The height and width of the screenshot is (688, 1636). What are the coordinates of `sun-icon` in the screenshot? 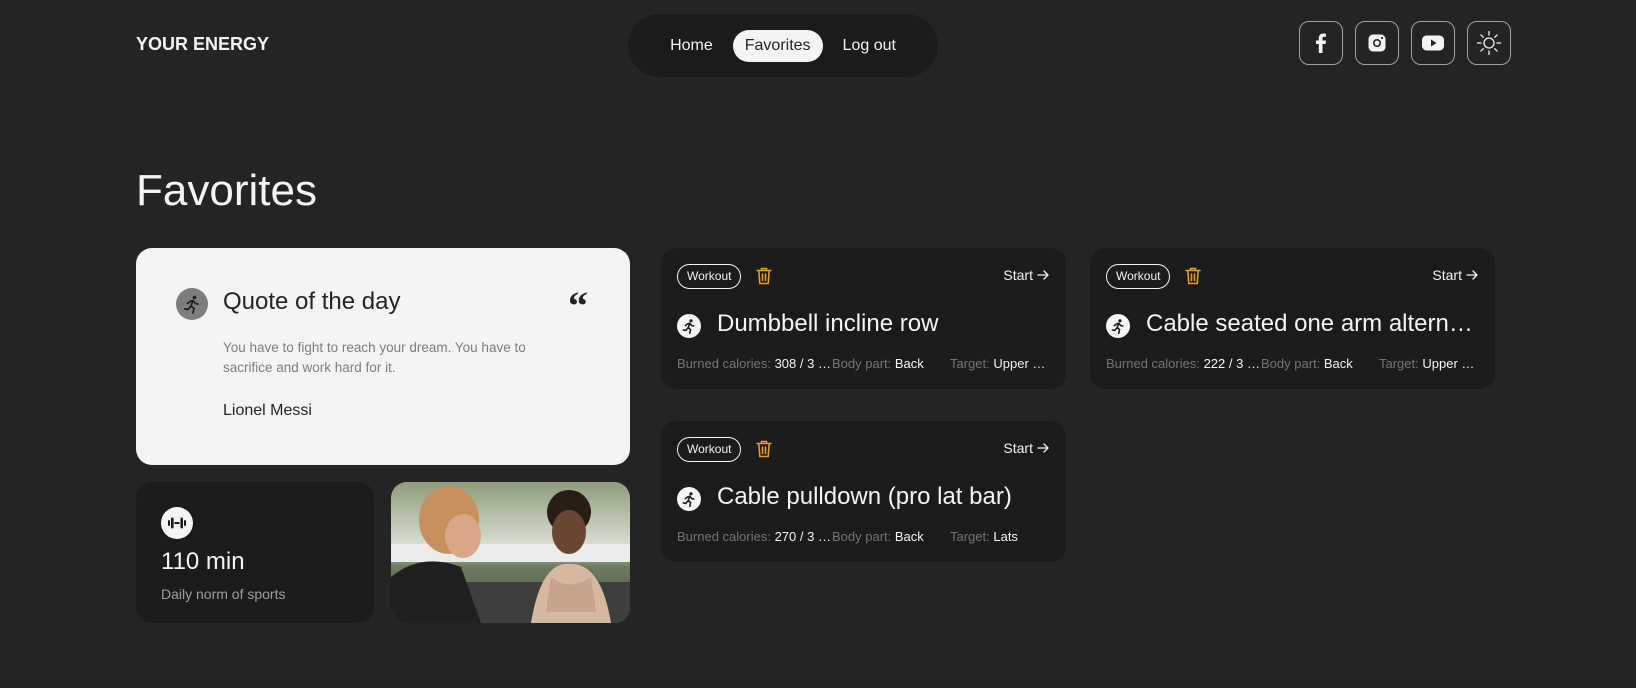 It's located at (1489, 43).